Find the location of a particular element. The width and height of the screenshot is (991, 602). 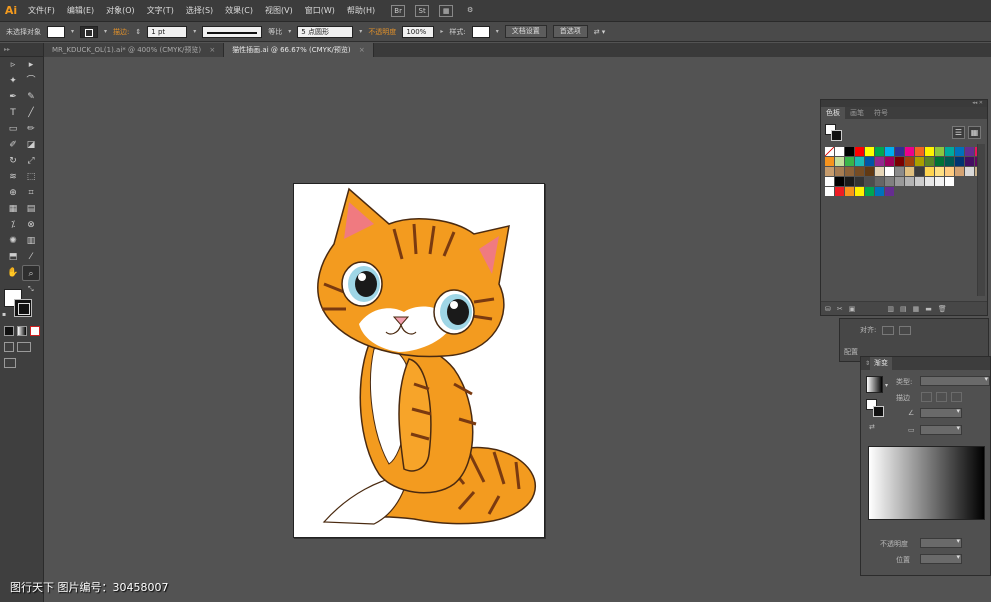

stepper-icon: ⇕ is located at coordinates (138, 32).